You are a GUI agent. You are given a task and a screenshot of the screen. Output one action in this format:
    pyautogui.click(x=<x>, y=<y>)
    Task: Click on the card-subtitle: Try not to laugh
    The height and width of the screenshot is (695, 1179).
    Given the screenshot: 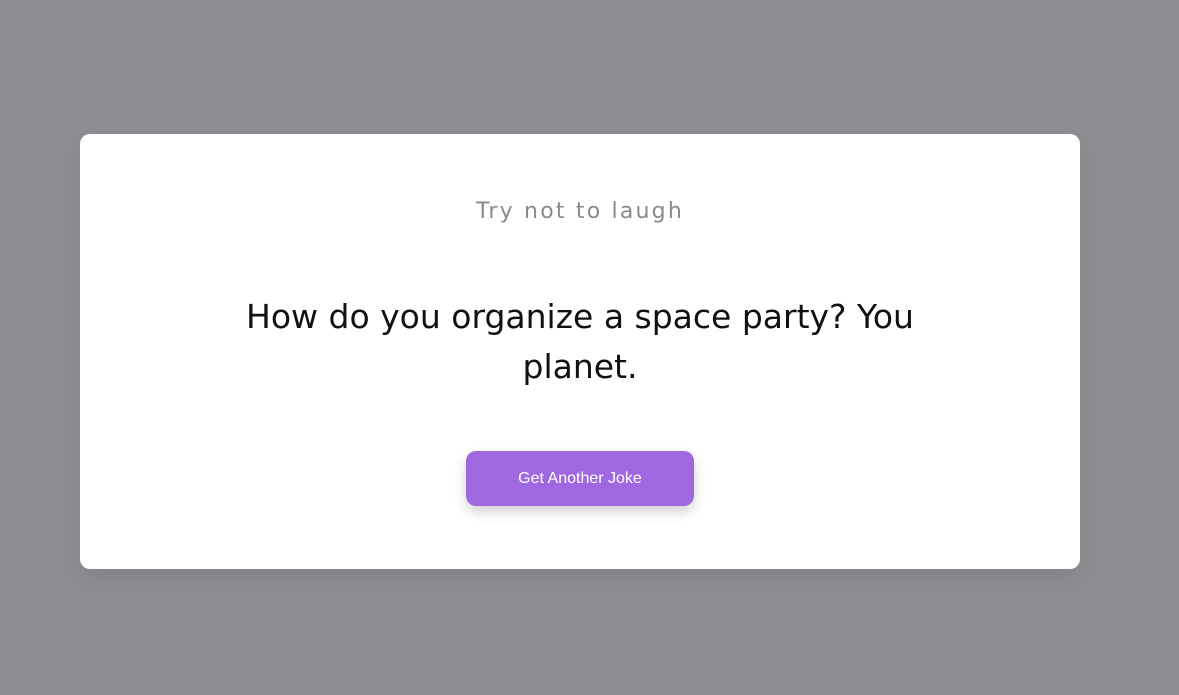 What is the action you would take?
    pyautogui.click(x=579, y=211)
    